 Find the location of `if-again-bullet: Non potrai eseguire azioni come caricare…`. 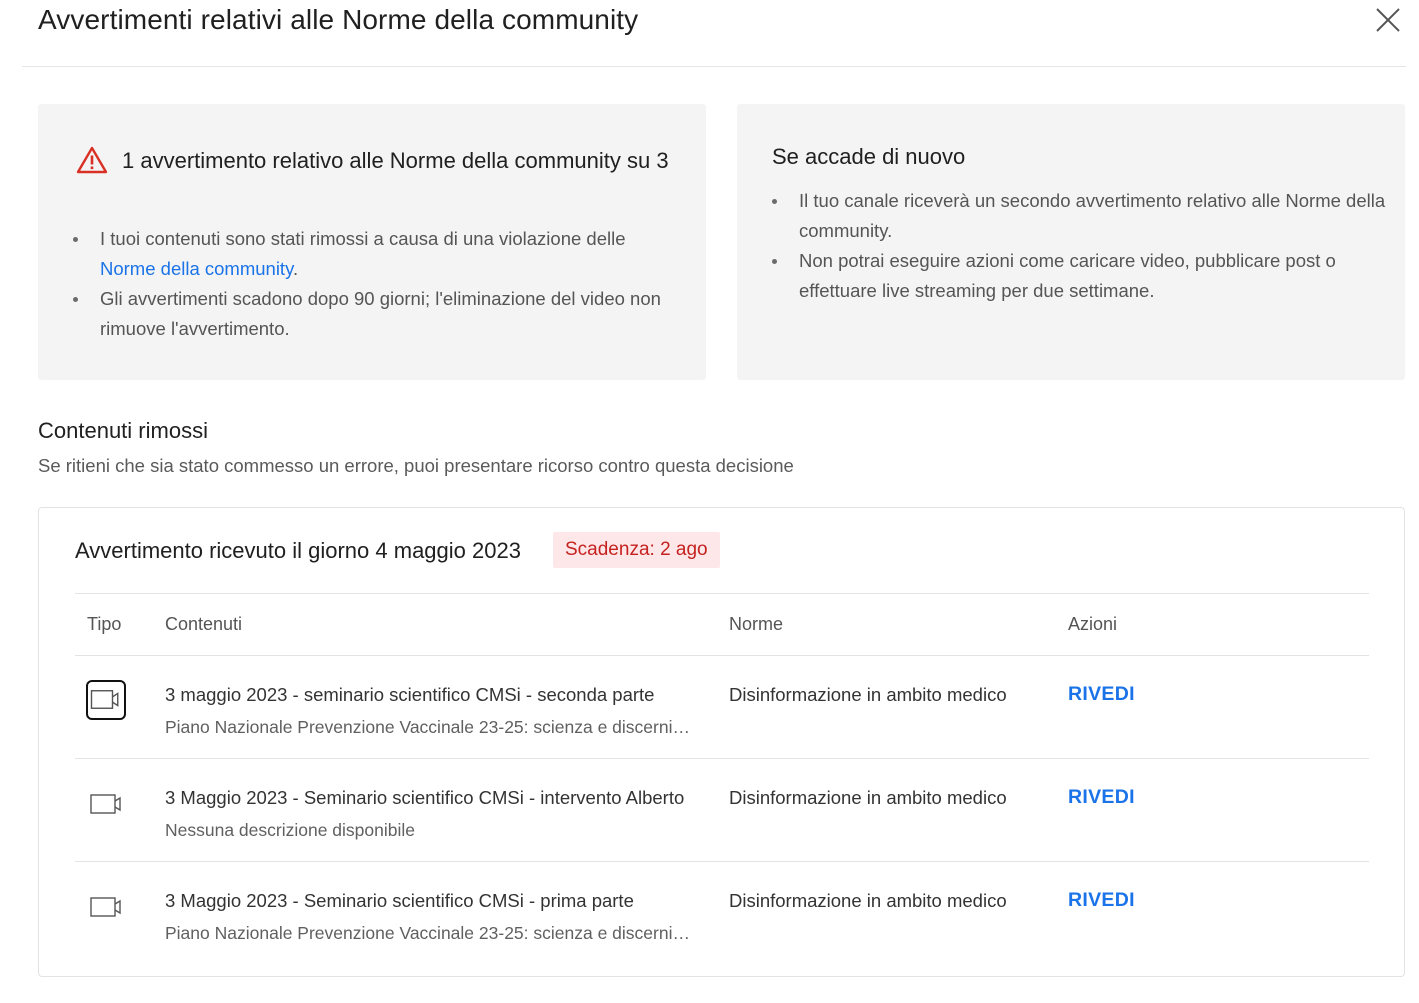

if-again-bullet: Non potrai eseguire azioni come caricare… is located at coordinates (1082, 276).